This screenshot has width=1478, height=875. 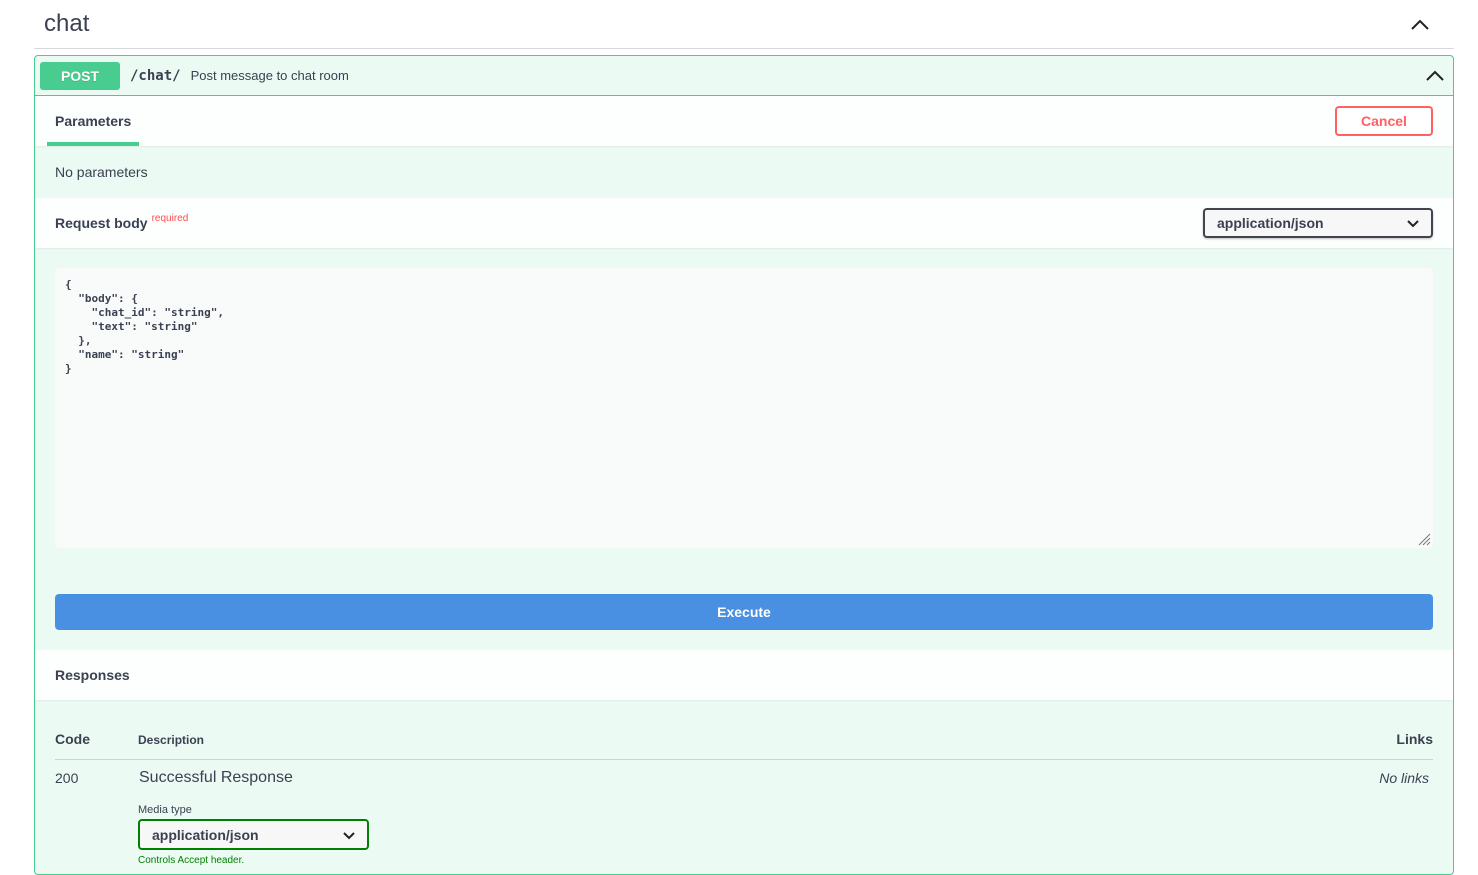 I want to click on no-parameters-text: No parameters, so click(x=101, y=172).